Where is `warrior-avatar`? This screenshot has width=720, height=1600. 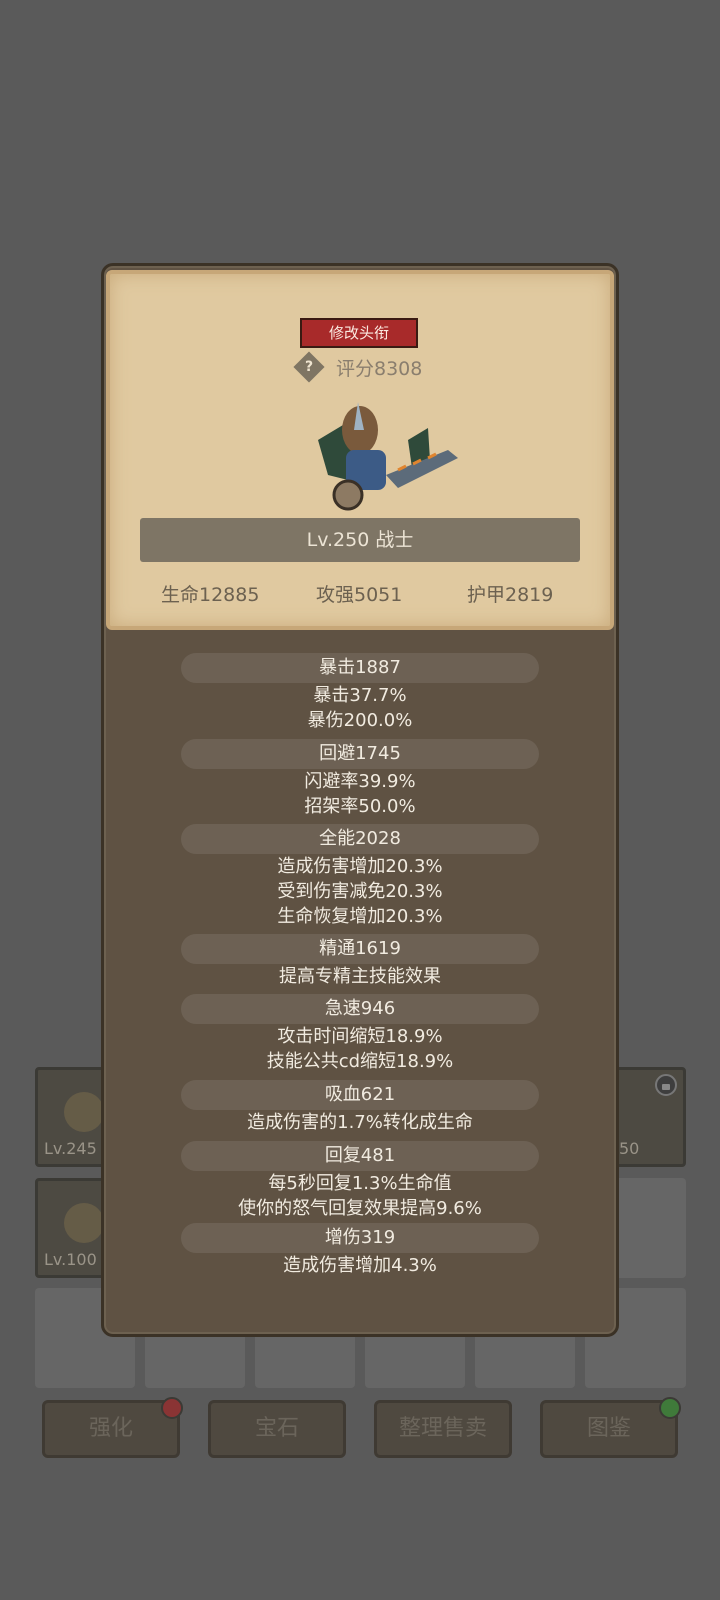
warrior-avatar is located at coordinates (388, 456).